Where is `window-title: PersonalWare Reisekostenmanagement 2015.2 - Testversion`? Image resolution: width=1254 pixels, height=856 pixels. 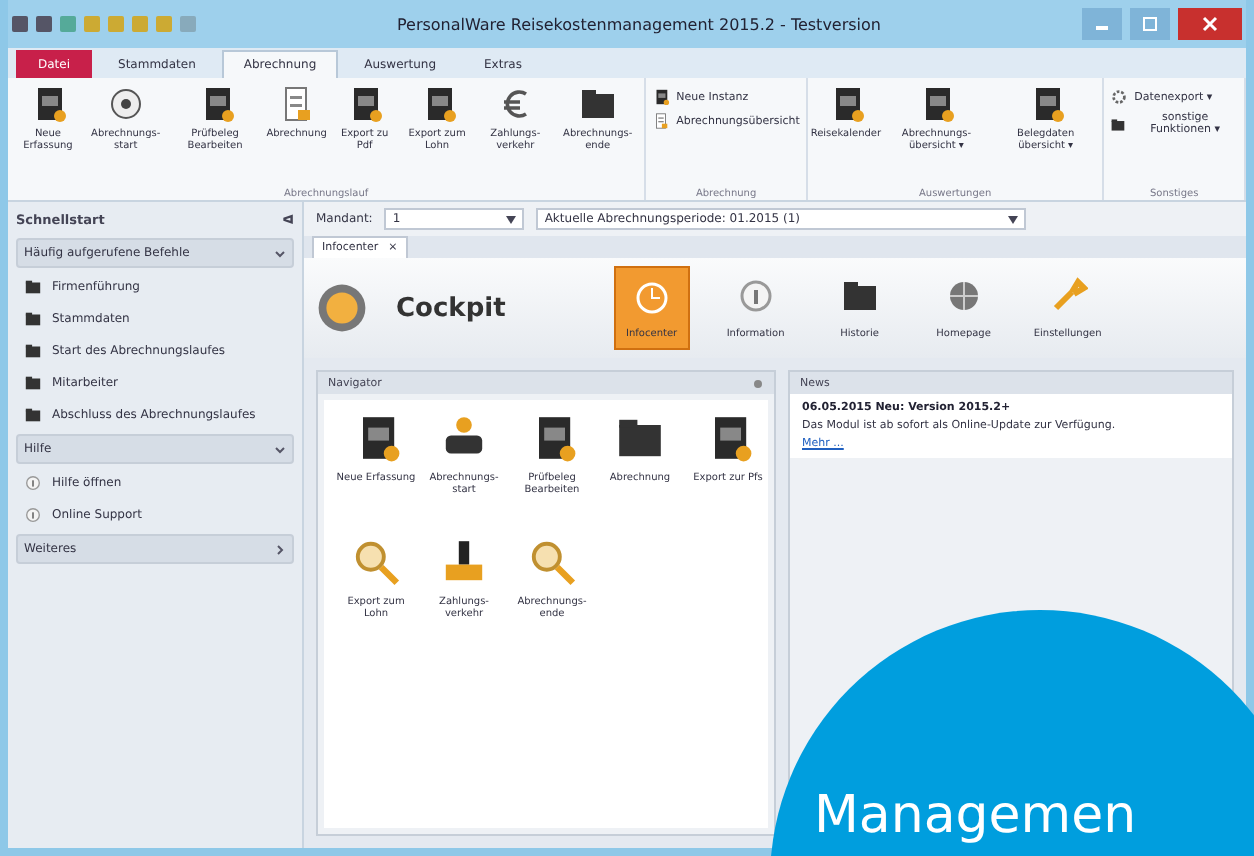
window-title: PersonalWare Reisekostenmanagement 2015.2 - Testversion is located at coordinates (638, 24).